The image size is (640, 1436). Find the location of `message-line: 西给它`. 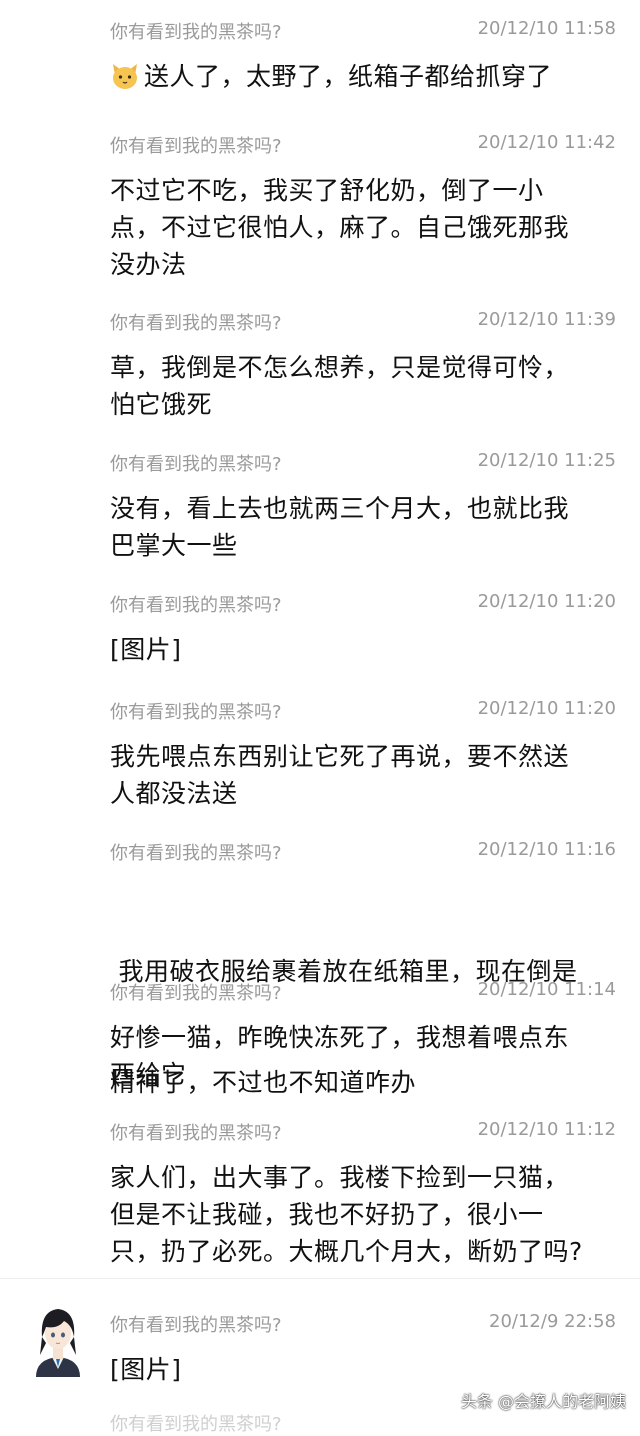

message-line: 西给它 is located at coordinates (148, 1074).